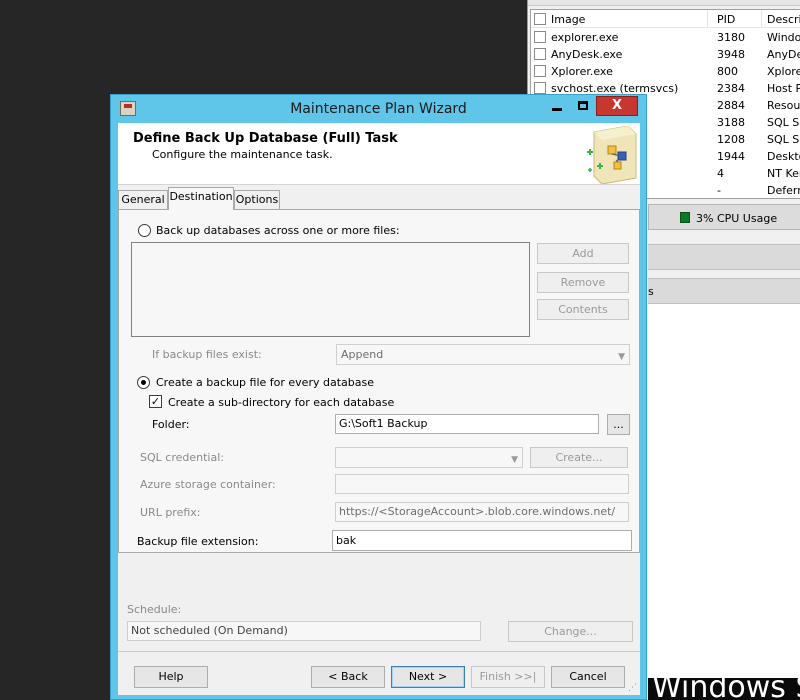 The height and width of the screenshot is (700, 800). I want to click on backup-file-extension-input: bak, so click(482, 540).